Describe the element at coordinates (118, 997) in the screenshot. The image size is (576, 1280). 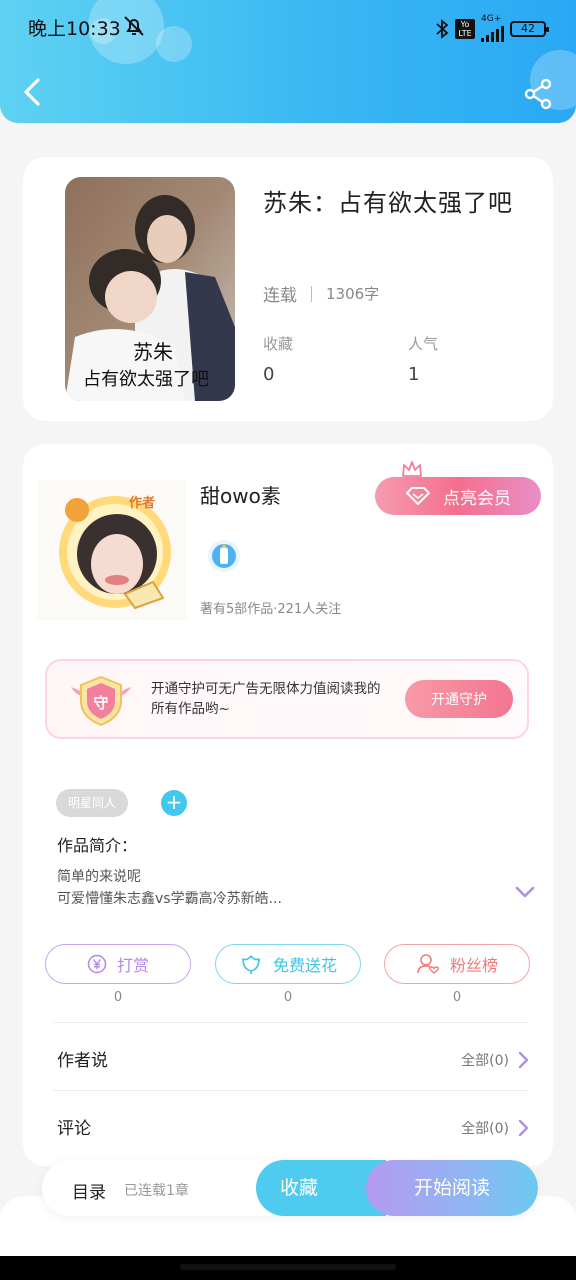
I see `tip-count: 0` at that location.